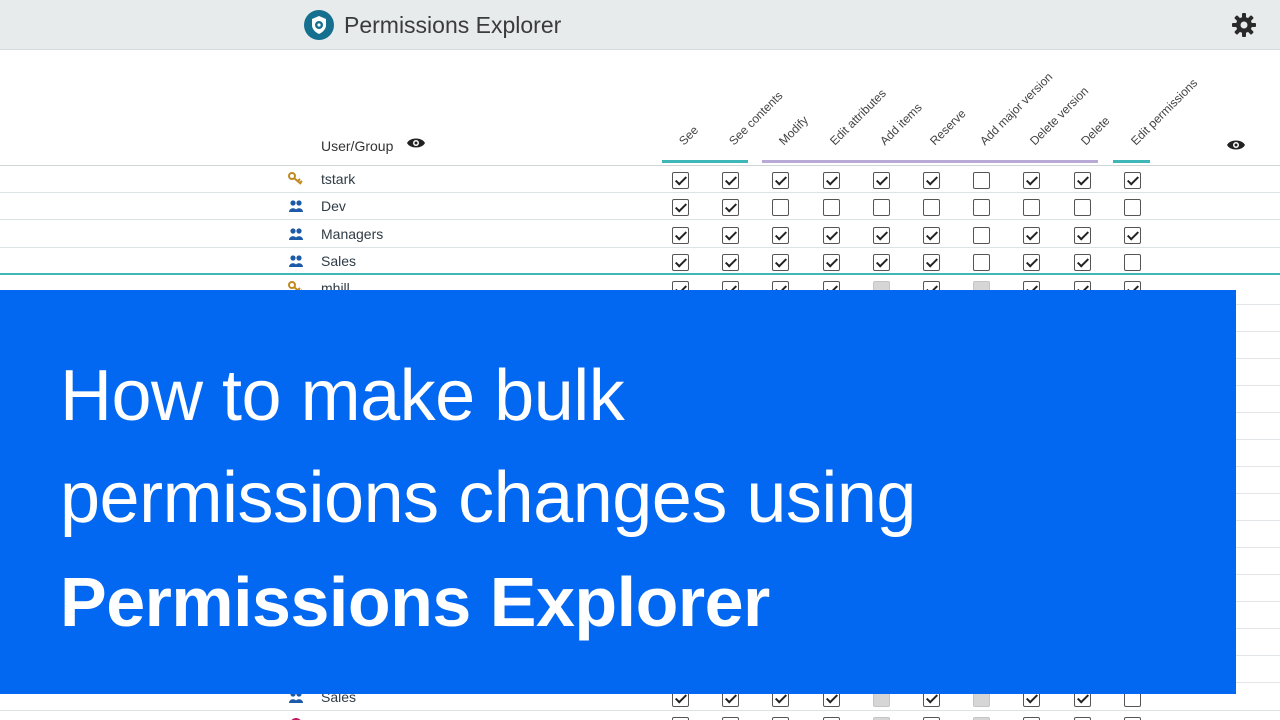 The width and height of the screenshot is (1280, 720). What do you see at coordinates (352, 234) in the screenshot?
I see `row-name: Managers` at bounding box center [352, 234].